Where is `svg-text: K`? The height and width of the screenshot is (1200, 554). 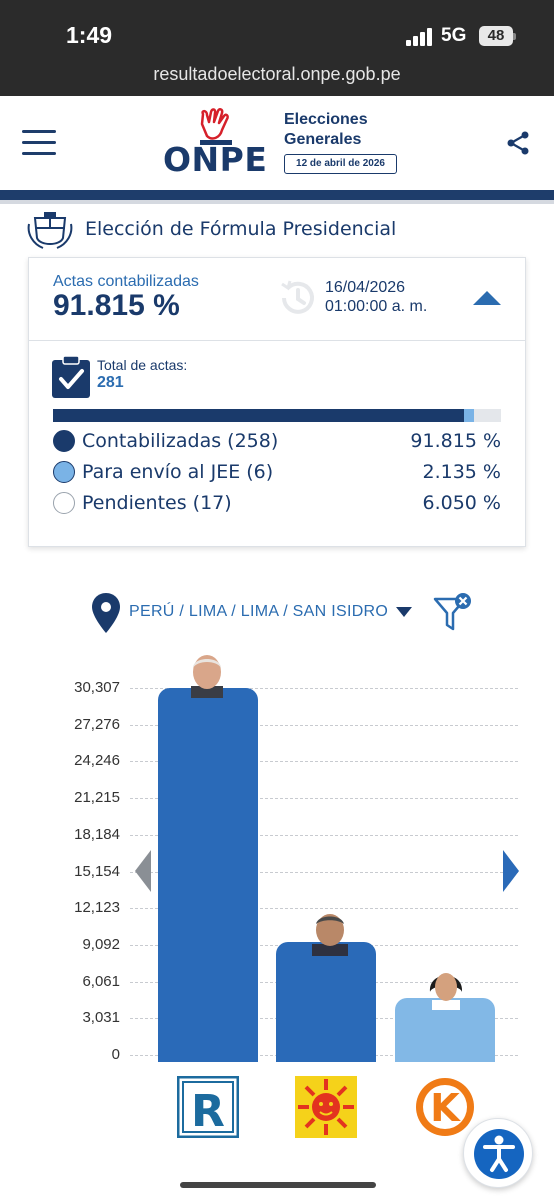
svg-text: K is located at coordinates (445, 1108).